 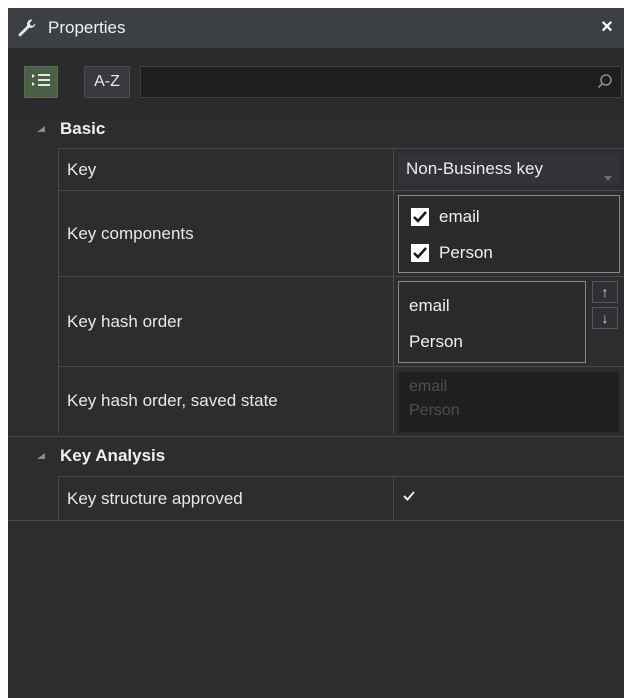 I want to click on search-box, so click(x=381, y=82).